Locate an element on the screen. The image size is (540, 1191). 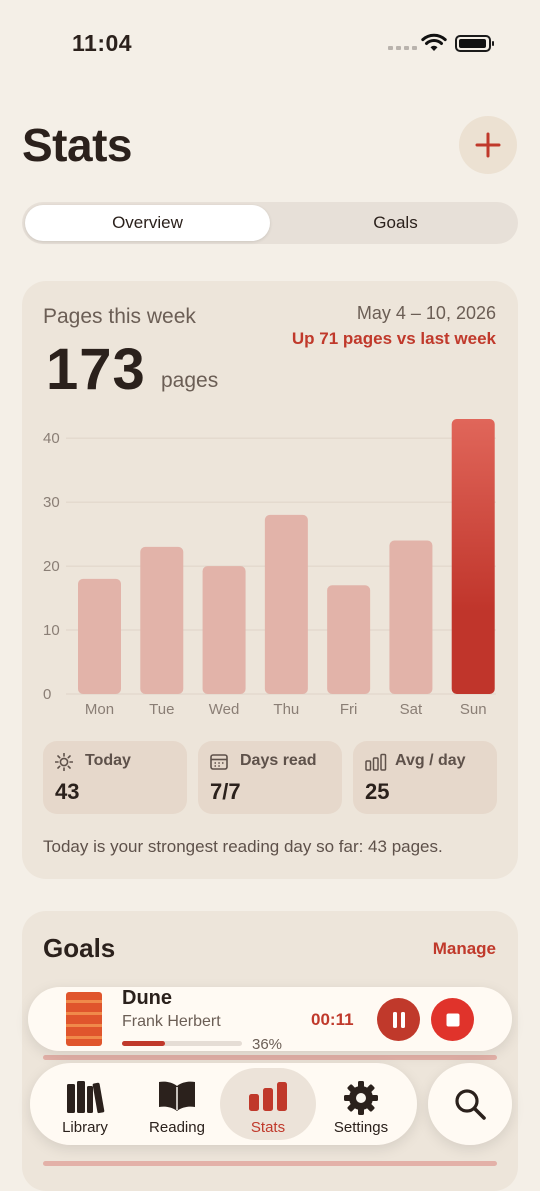
status-time: 11:04 is located at coordinates (102, 43).